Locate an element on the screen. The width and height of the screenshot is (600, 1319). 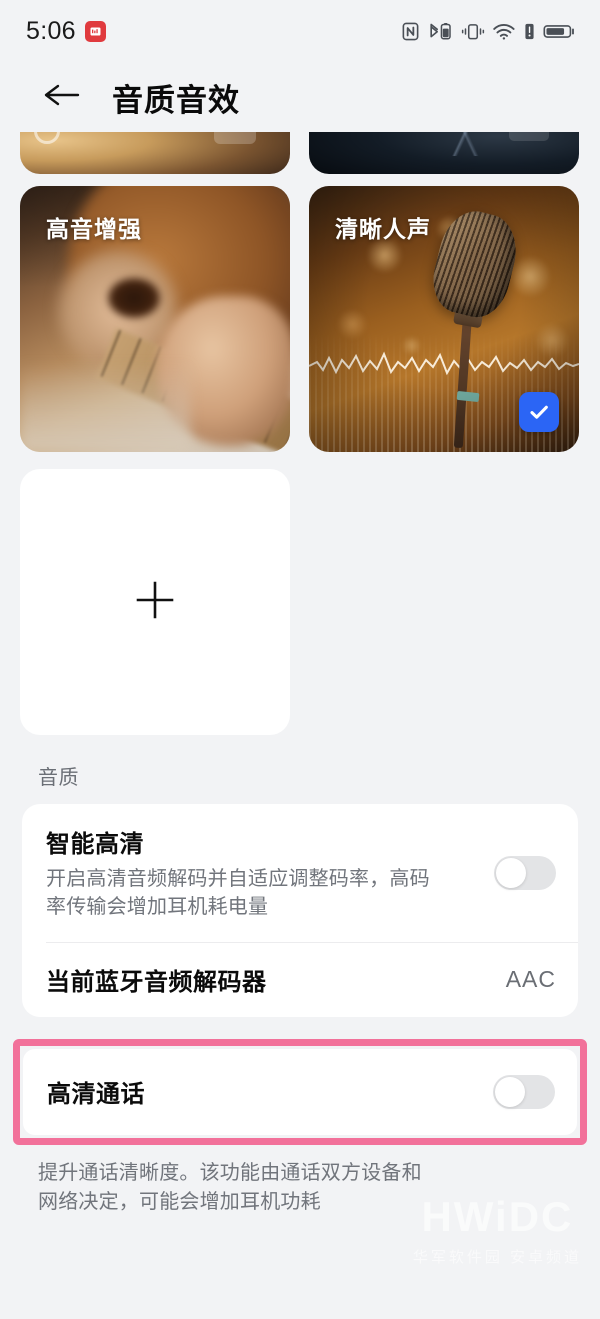
dark-card-artwork is located at coordinates (444, 153).